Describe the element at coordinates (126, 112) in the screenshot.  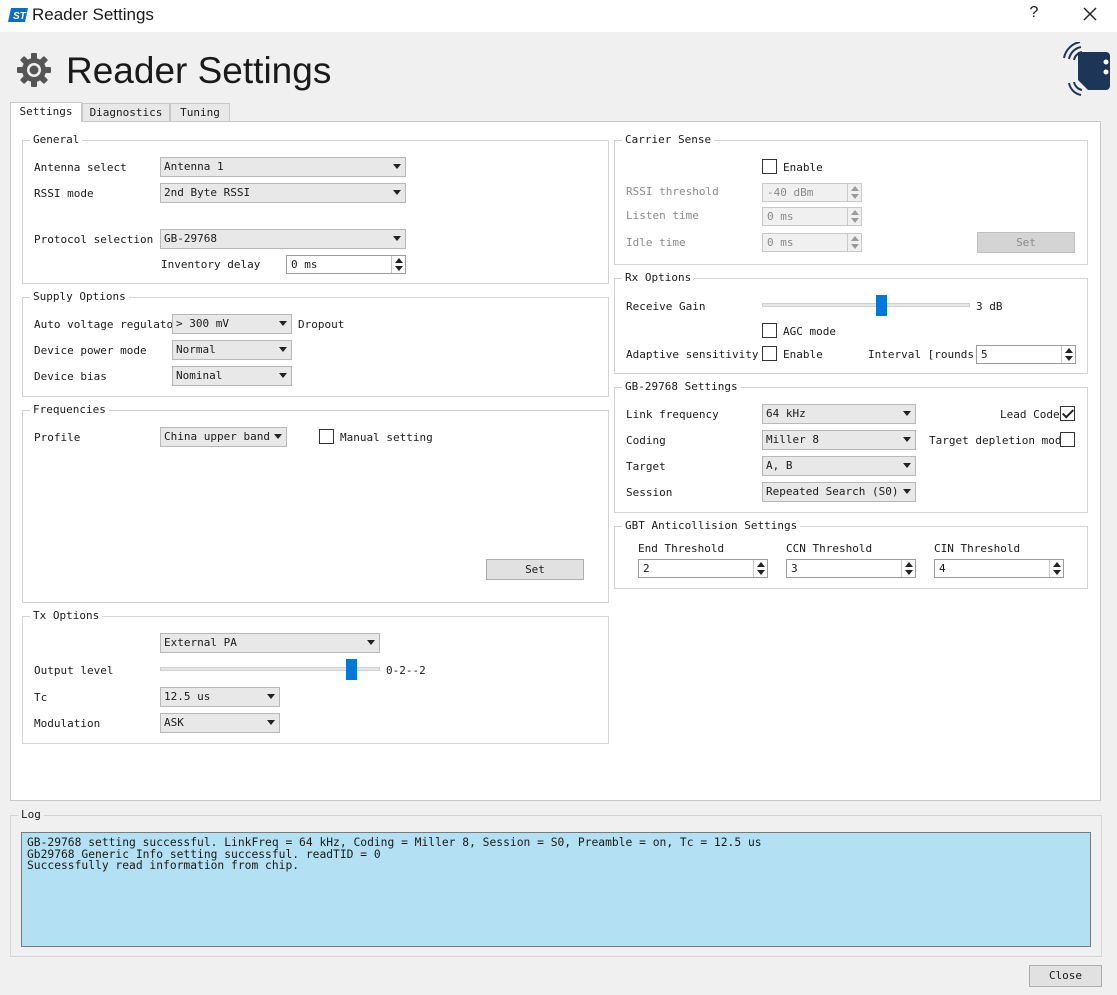
I see `tab-diagnostics: Diagnostics` at that location.